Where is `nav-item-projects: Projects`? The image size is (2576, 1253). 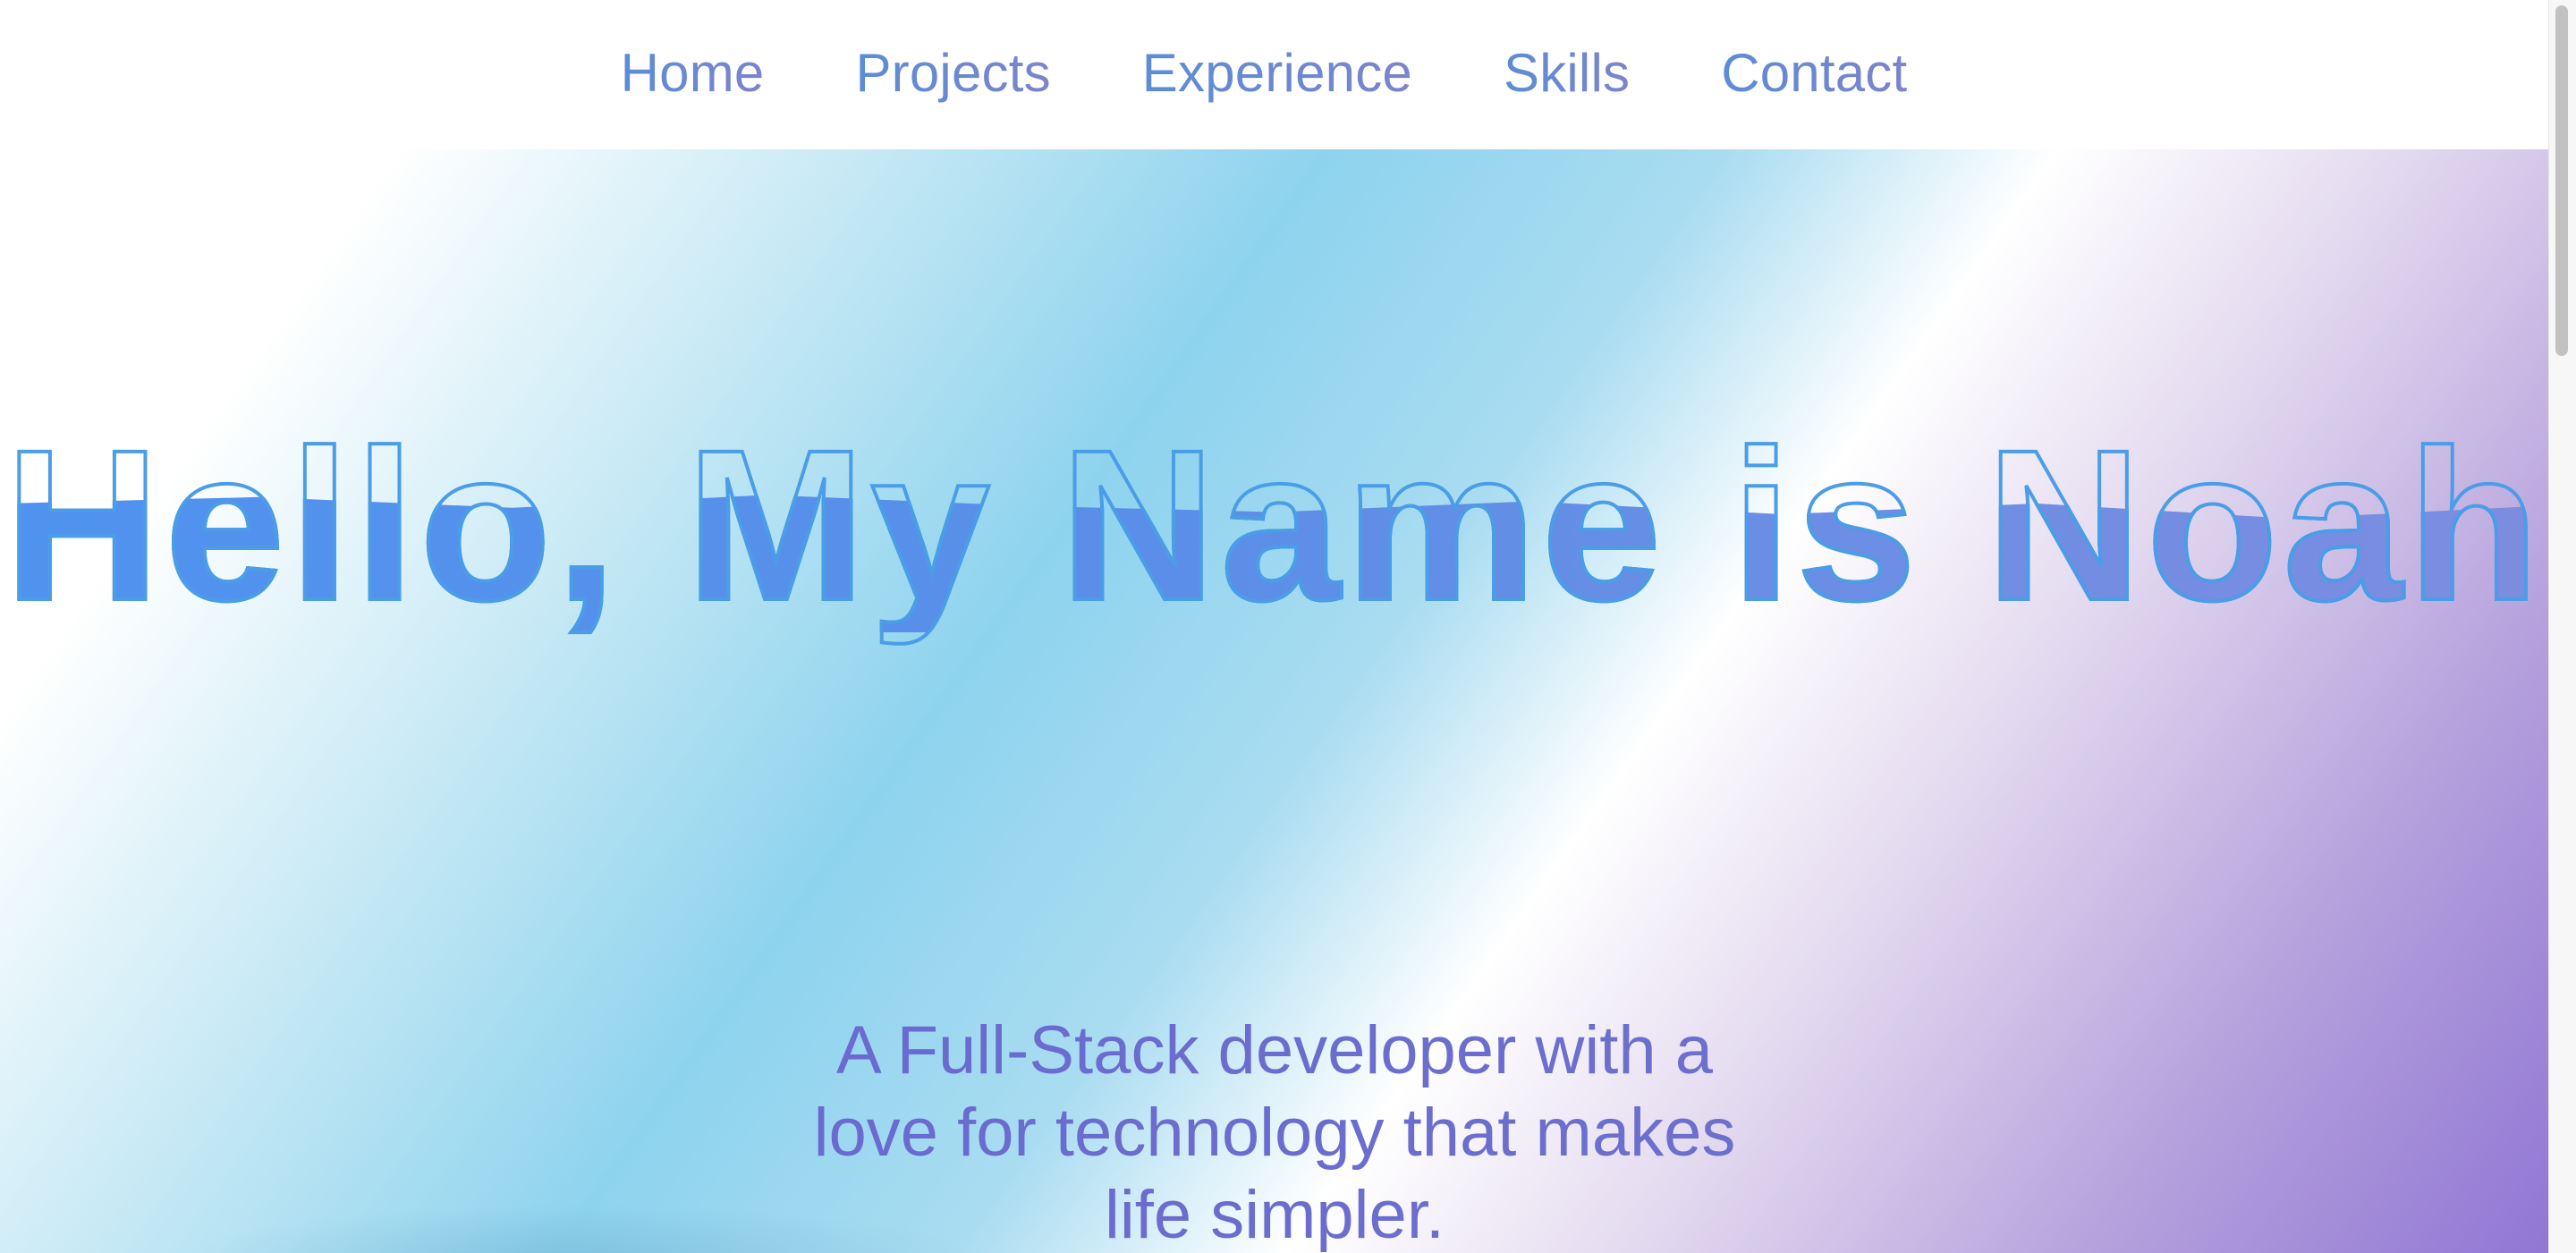 nav-item-projects: Projects is located at coordinates (952, 73).